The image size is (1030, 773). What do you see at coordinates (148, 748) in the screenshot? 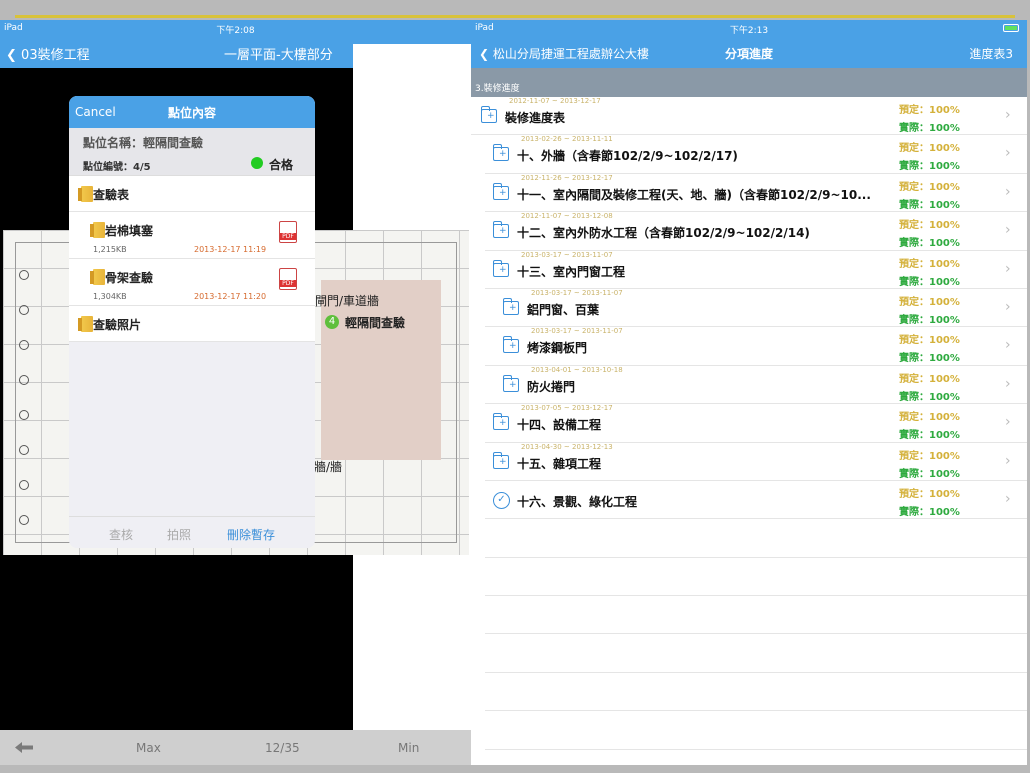
I see `max-button: Max` at bounding box center [148, 748].